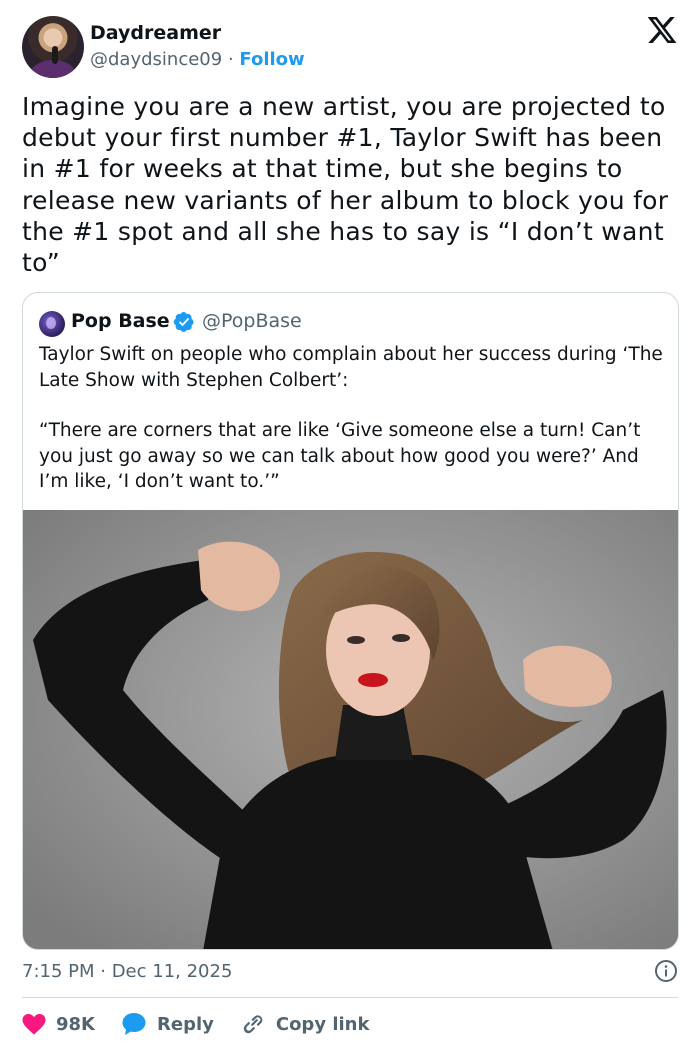 This screenshot has height=1051, width=700. What do you see at coordinates (252, 321) in the screenshot?
I see `quoted-author-handle: @PopBase` at bounding box center [252, 321].